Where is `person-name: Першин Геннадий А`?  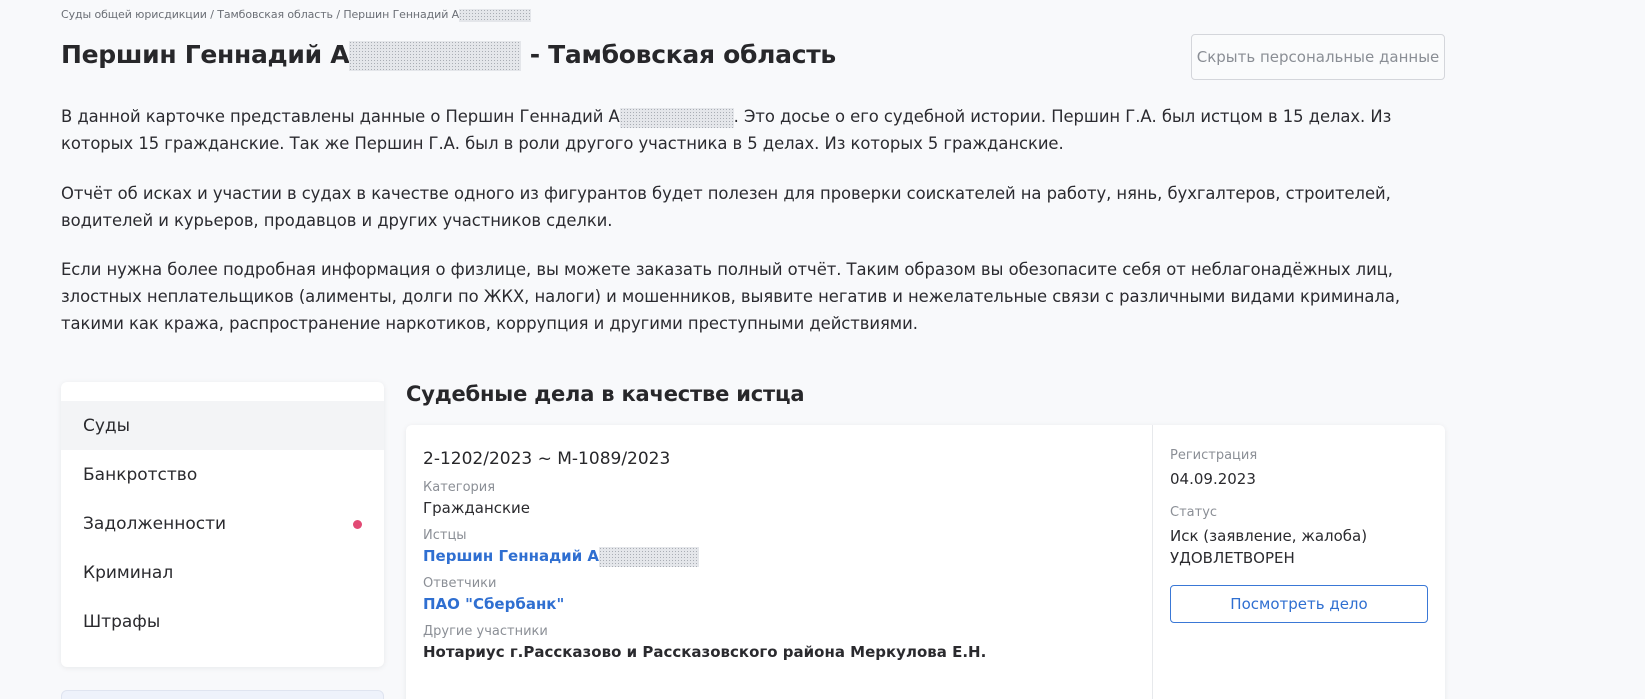 person-name: Першин Геннадий А is located at coordinates (205, 54).